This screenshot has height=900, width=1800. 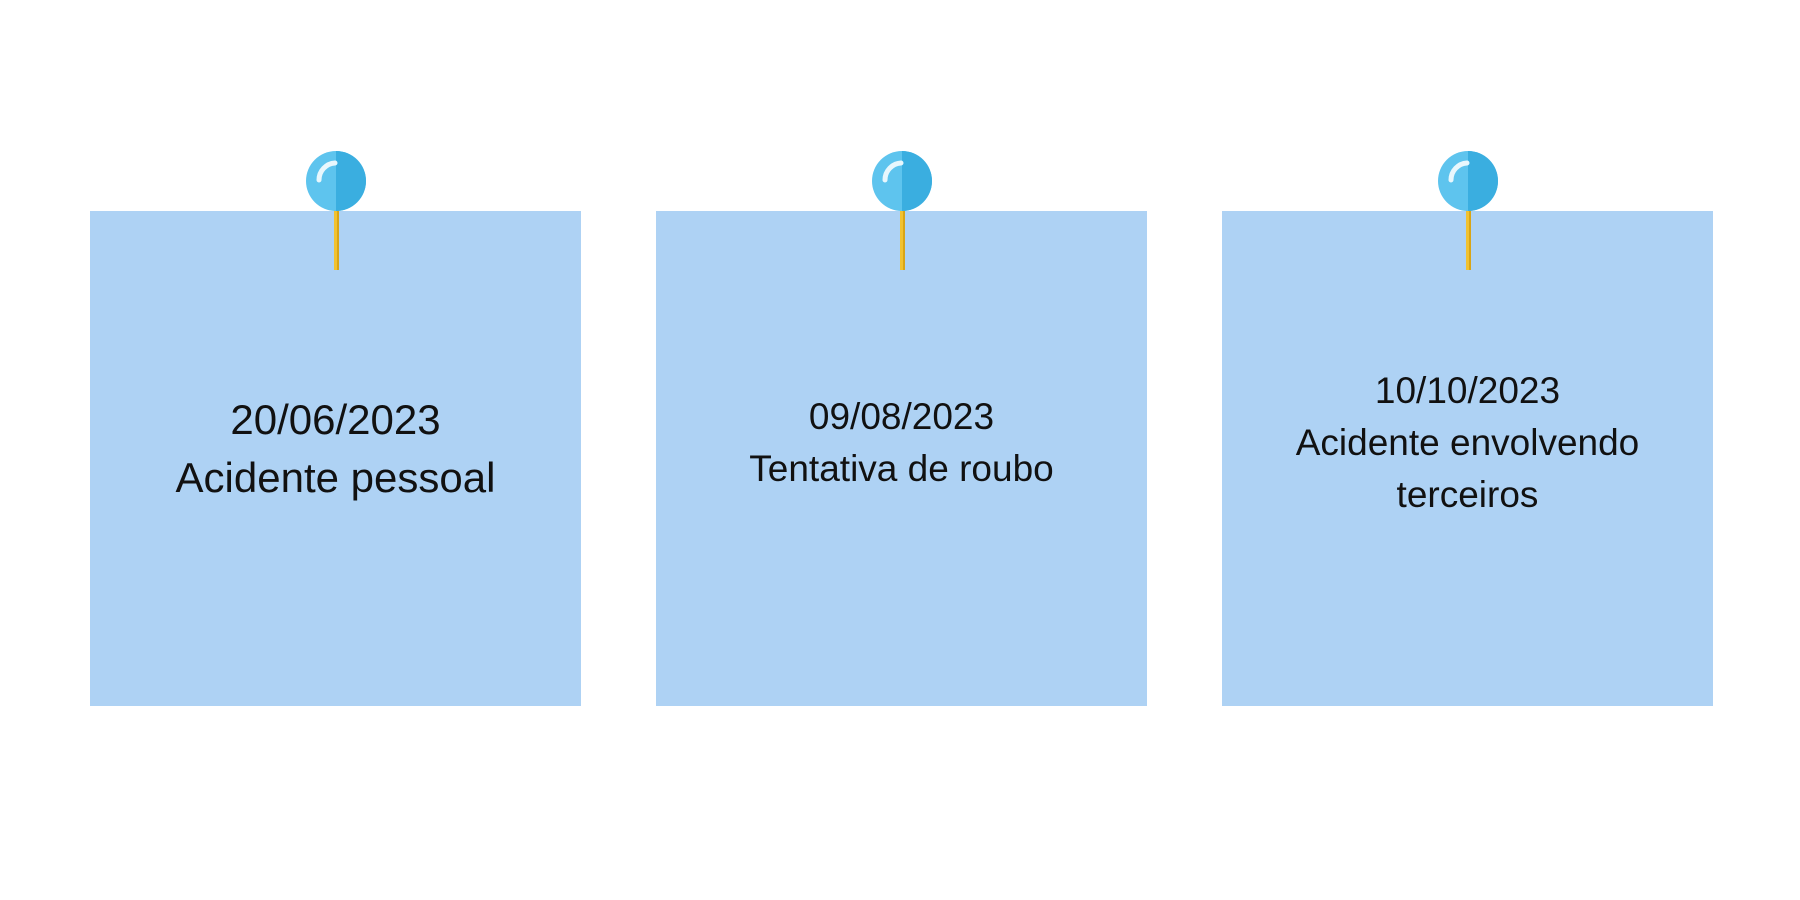 I want to click on note-description-1: Acidente pessoal, so click(x=335, y=477).